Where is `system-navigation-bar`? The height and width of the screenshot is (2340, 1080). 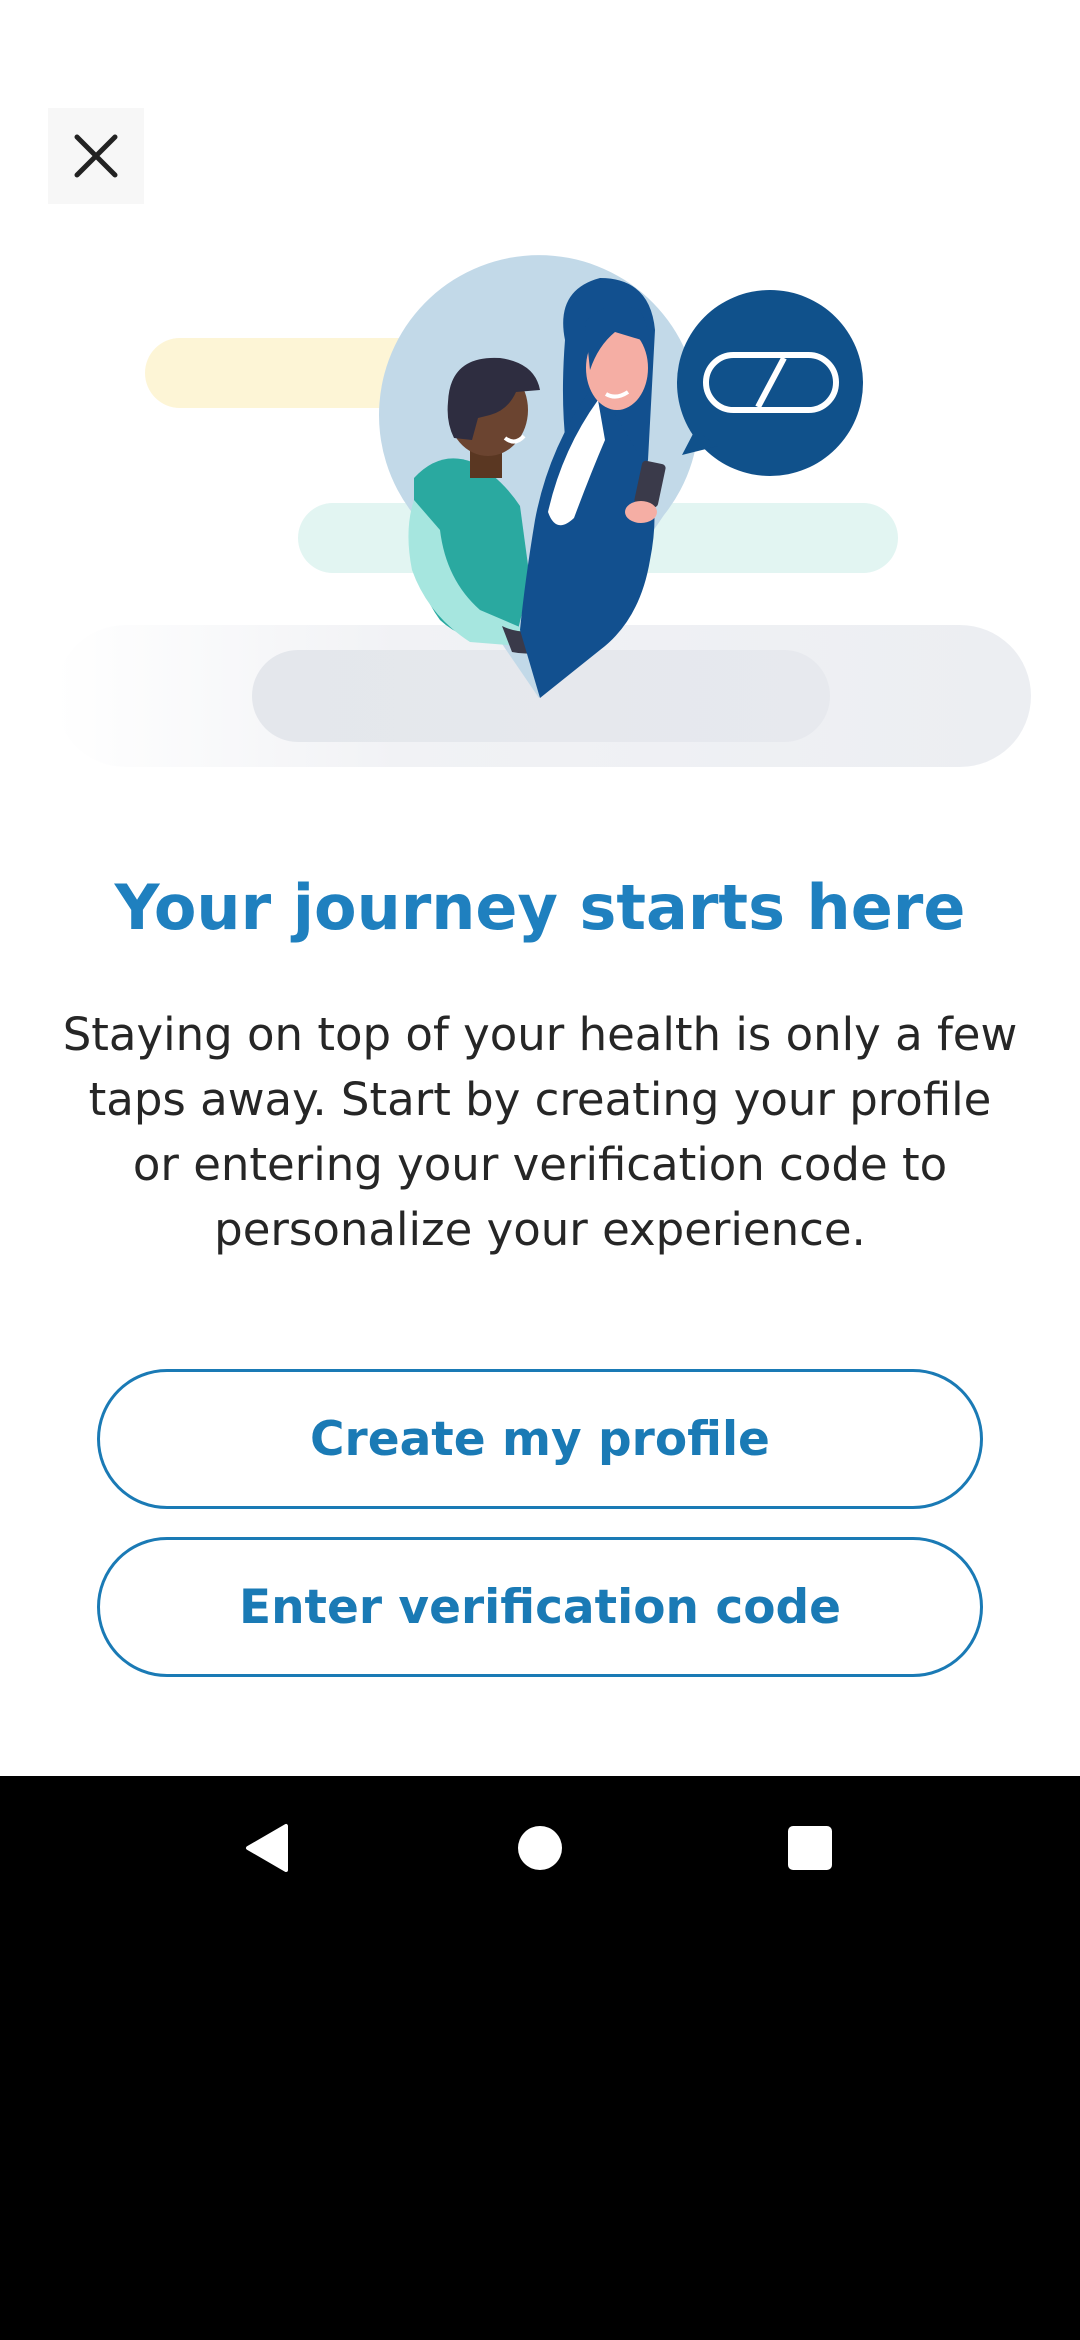
system-navigation-bar is located at coordinates (540, 1848).